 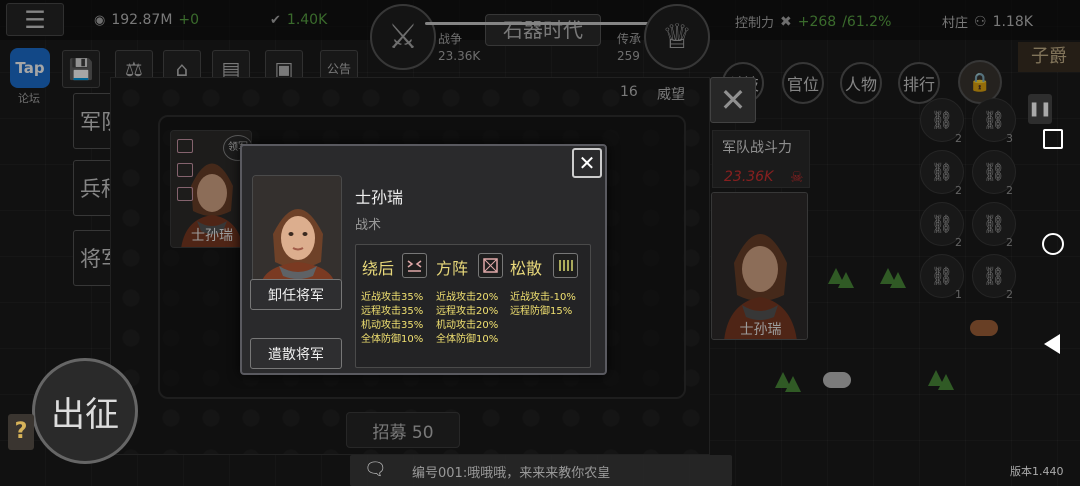 I want to click on expedition-label: 出征, so click(x=85, y=414).